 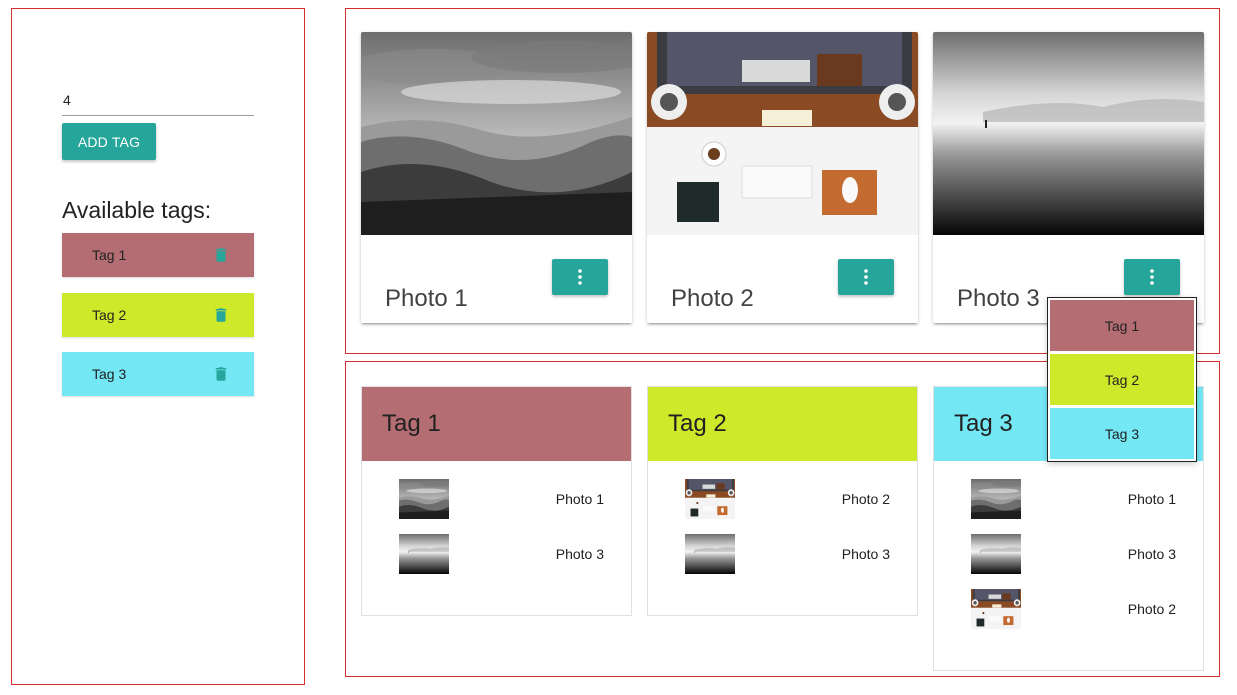 I want to click on dropdown-item-tag-3: Tag 3, so click(x=1122, y=433).